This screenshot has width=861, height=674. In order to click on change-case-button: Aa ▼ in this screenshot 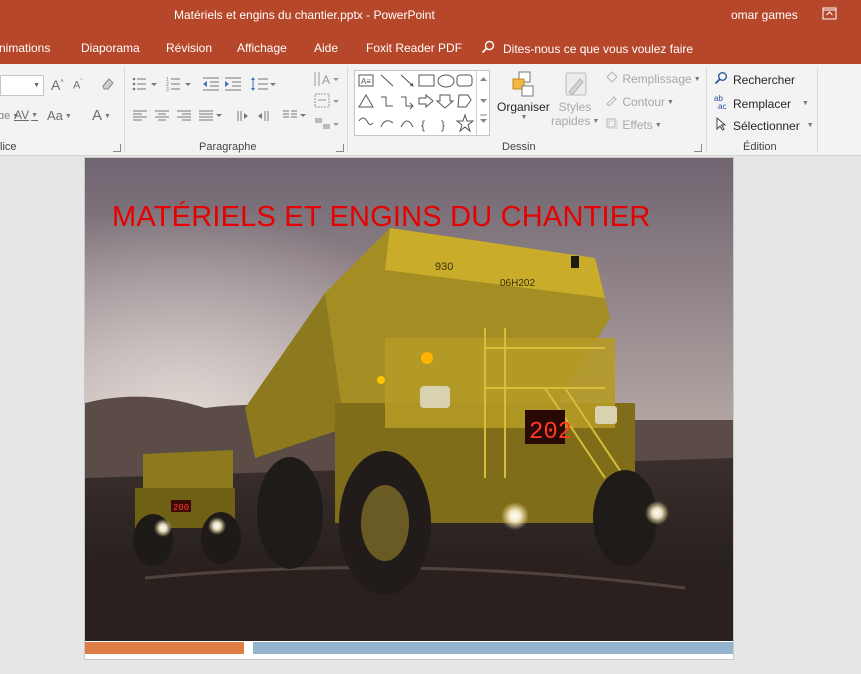, I will do `click(59, 115)`.